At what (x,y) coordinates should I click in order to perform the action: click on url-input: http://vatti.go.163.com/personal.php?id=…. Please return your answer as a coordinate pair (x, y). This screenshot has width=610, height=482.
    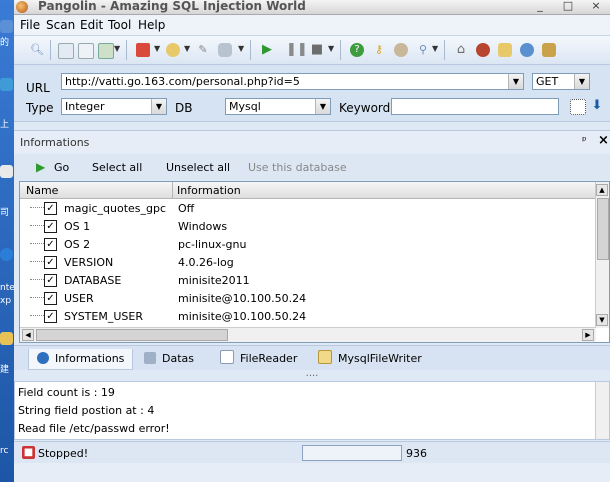
    Looking at the image, I should click on (292, 81).